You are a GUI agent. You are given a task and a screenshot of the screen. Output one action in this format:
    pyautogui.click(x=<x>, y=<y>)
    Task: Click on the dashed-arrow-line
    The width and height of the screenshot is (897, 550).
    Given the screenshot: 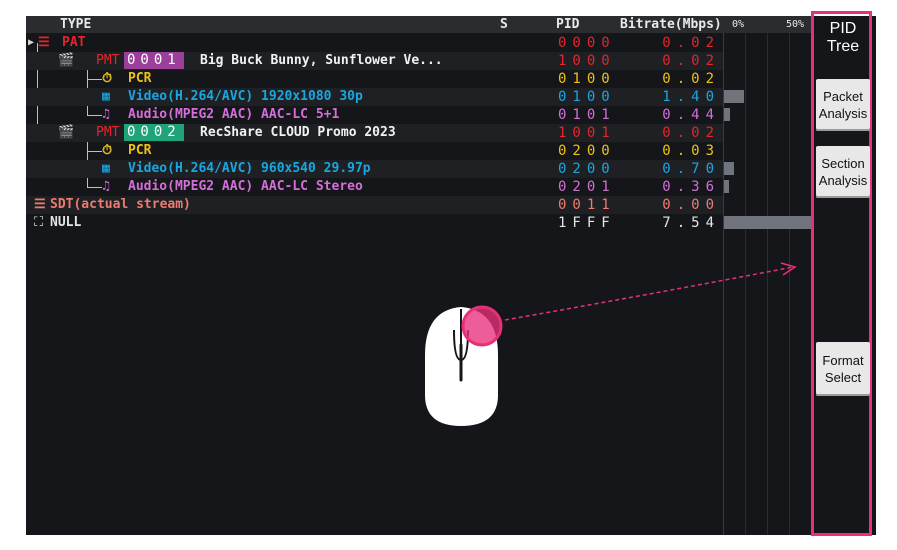 What is the action you would take?
    pyautogui.click(x=649, y=293)
    